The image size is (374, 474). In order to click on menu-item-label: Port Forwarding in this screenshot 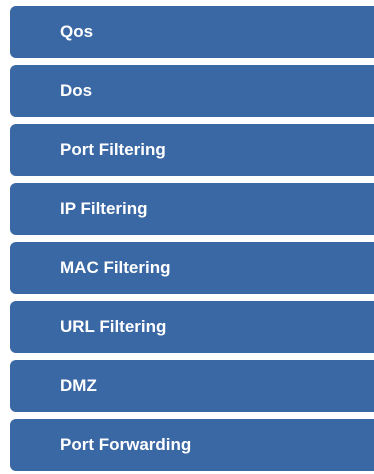, I will do `click(126, 444)`.